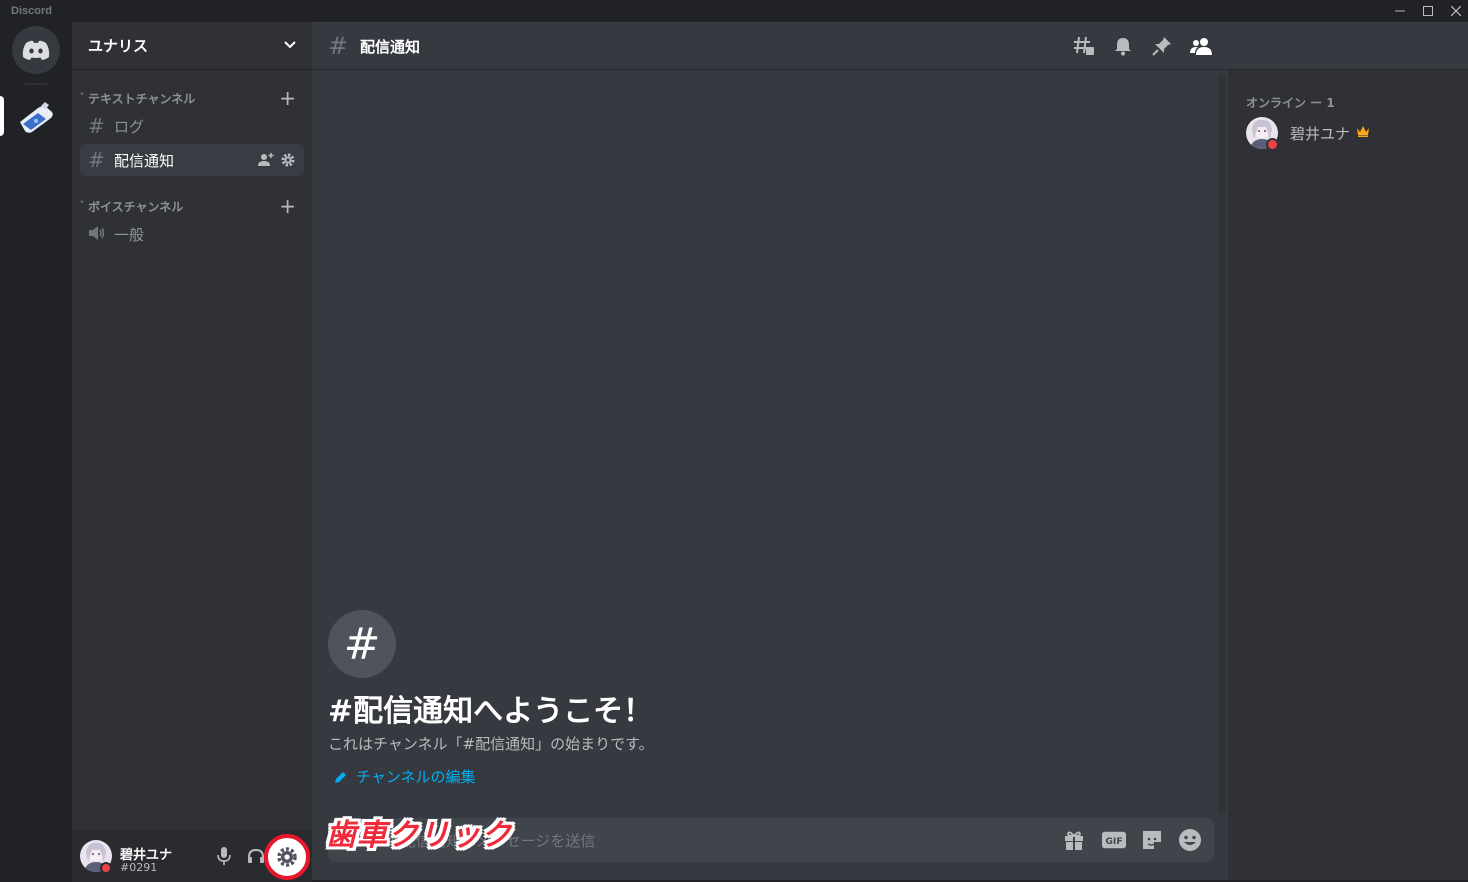  What do you see at coordinates (1222, 444) in the screenshot?
I see `chat-scrollbar` at bounding box center [1222, 444].